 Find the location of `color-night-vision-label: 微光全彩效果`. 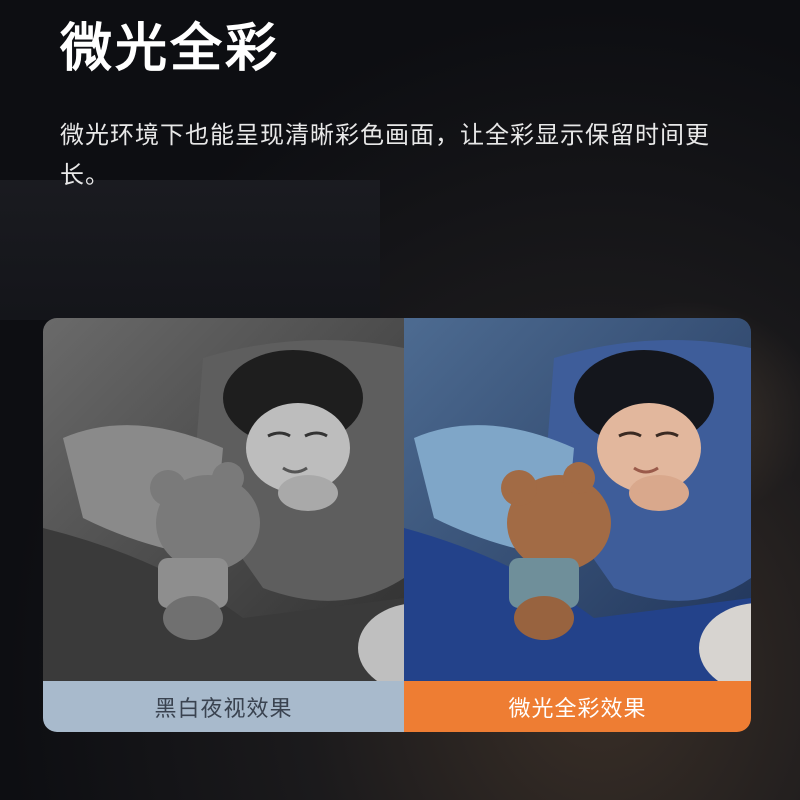

color-night-vision-label: 微光全彩效果 is located at coordinates (577, 706).